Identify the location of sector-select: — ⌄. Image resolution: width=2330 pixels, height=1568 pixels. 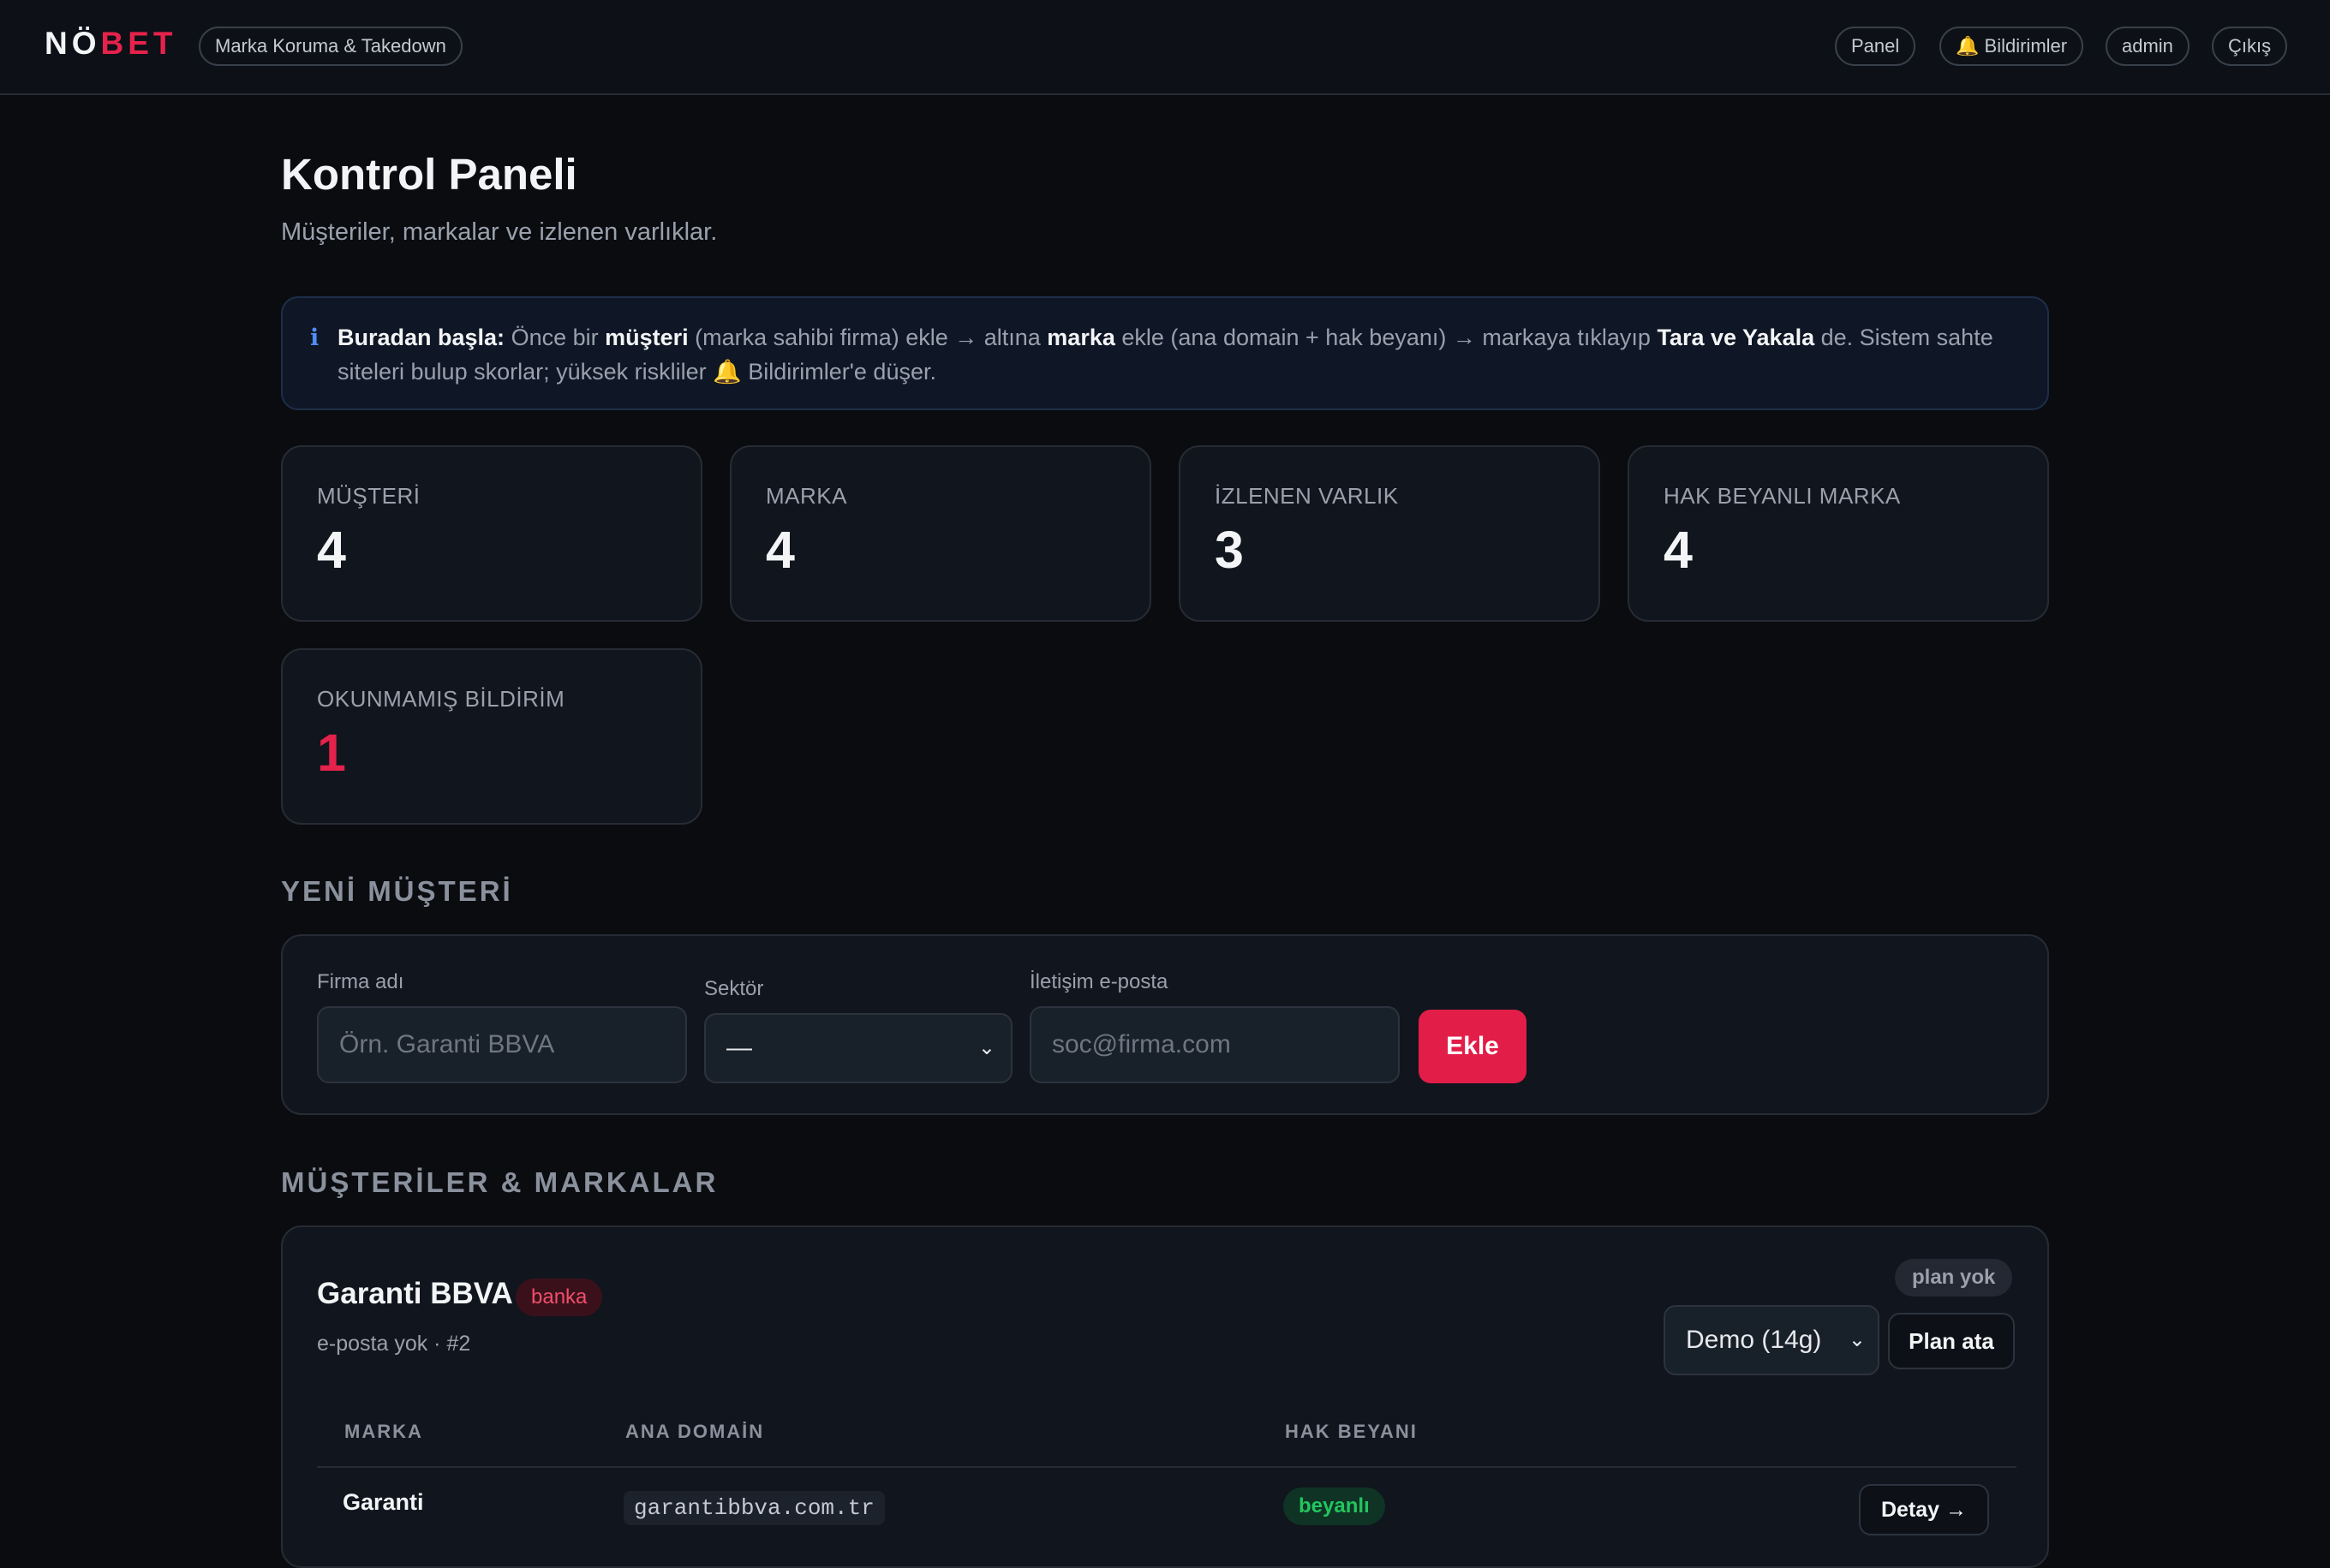
(858, 1048).